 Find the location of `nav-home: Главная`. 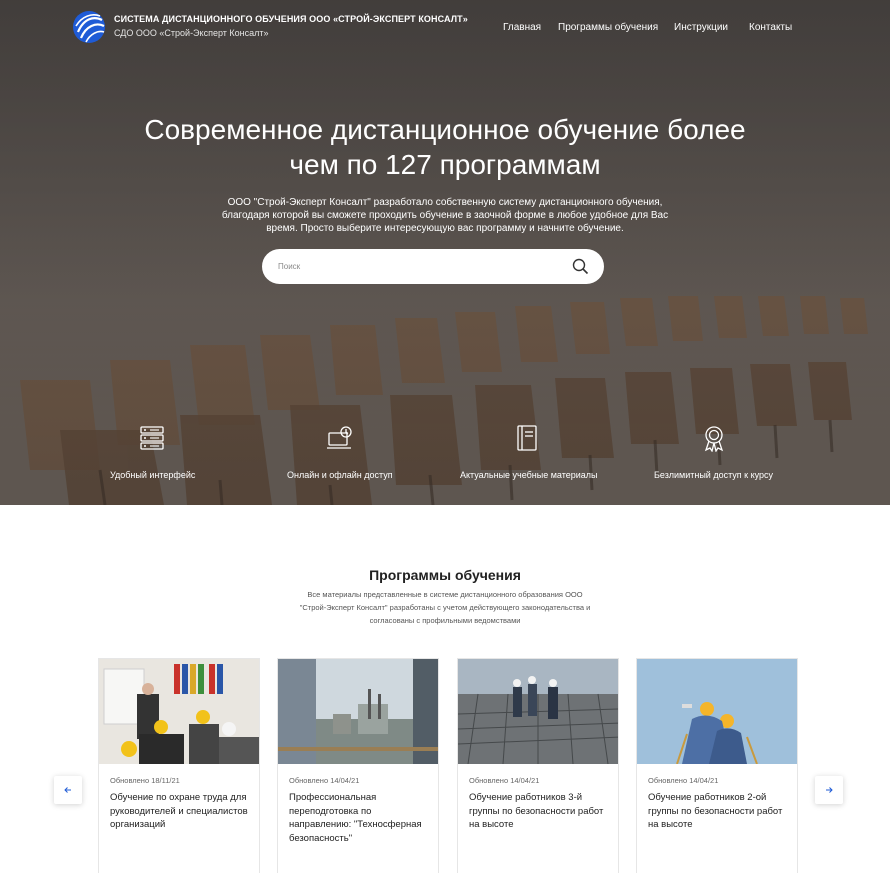

nav-home: Главная is located at coordinates (522, 27).